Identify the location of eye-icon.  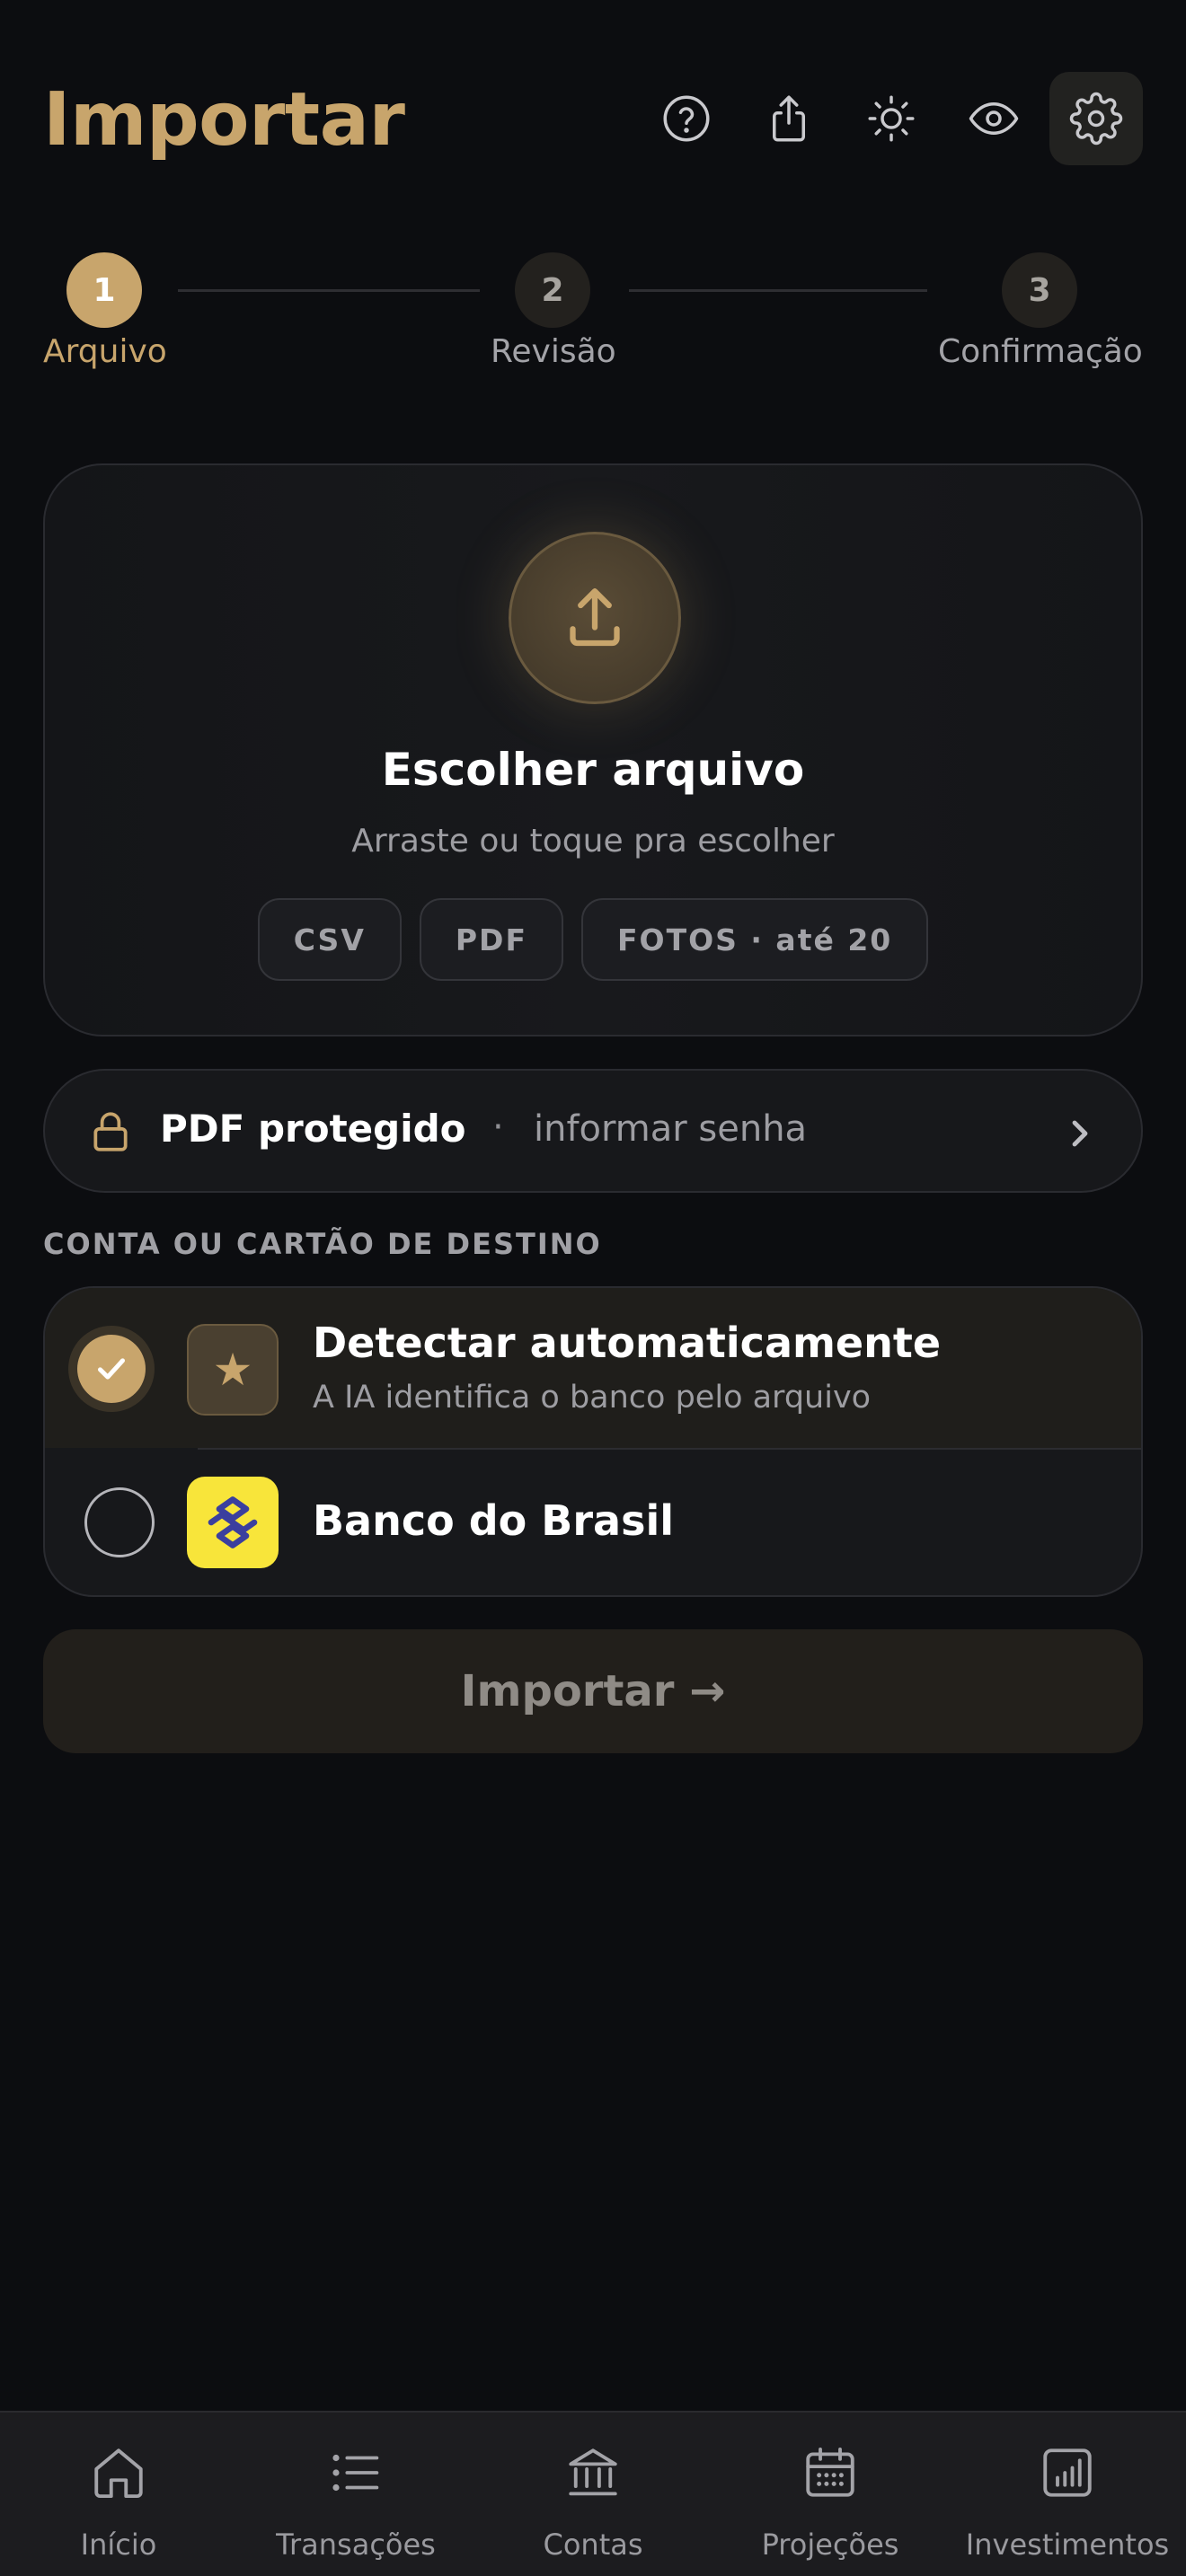
(993, 118).